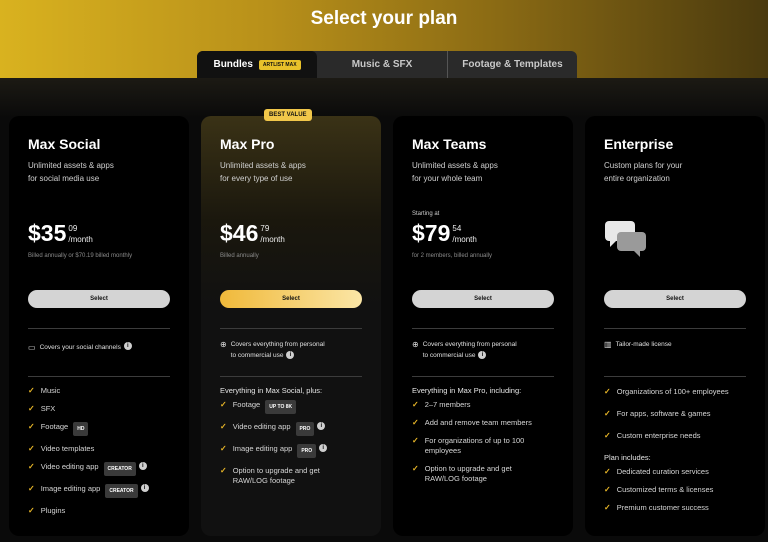 The width and height of the screenshot is (768, 542). Describe the element at coordinates (447, 178) in the screenshot. I see `plan-desc-line: for your whole team` at that location.